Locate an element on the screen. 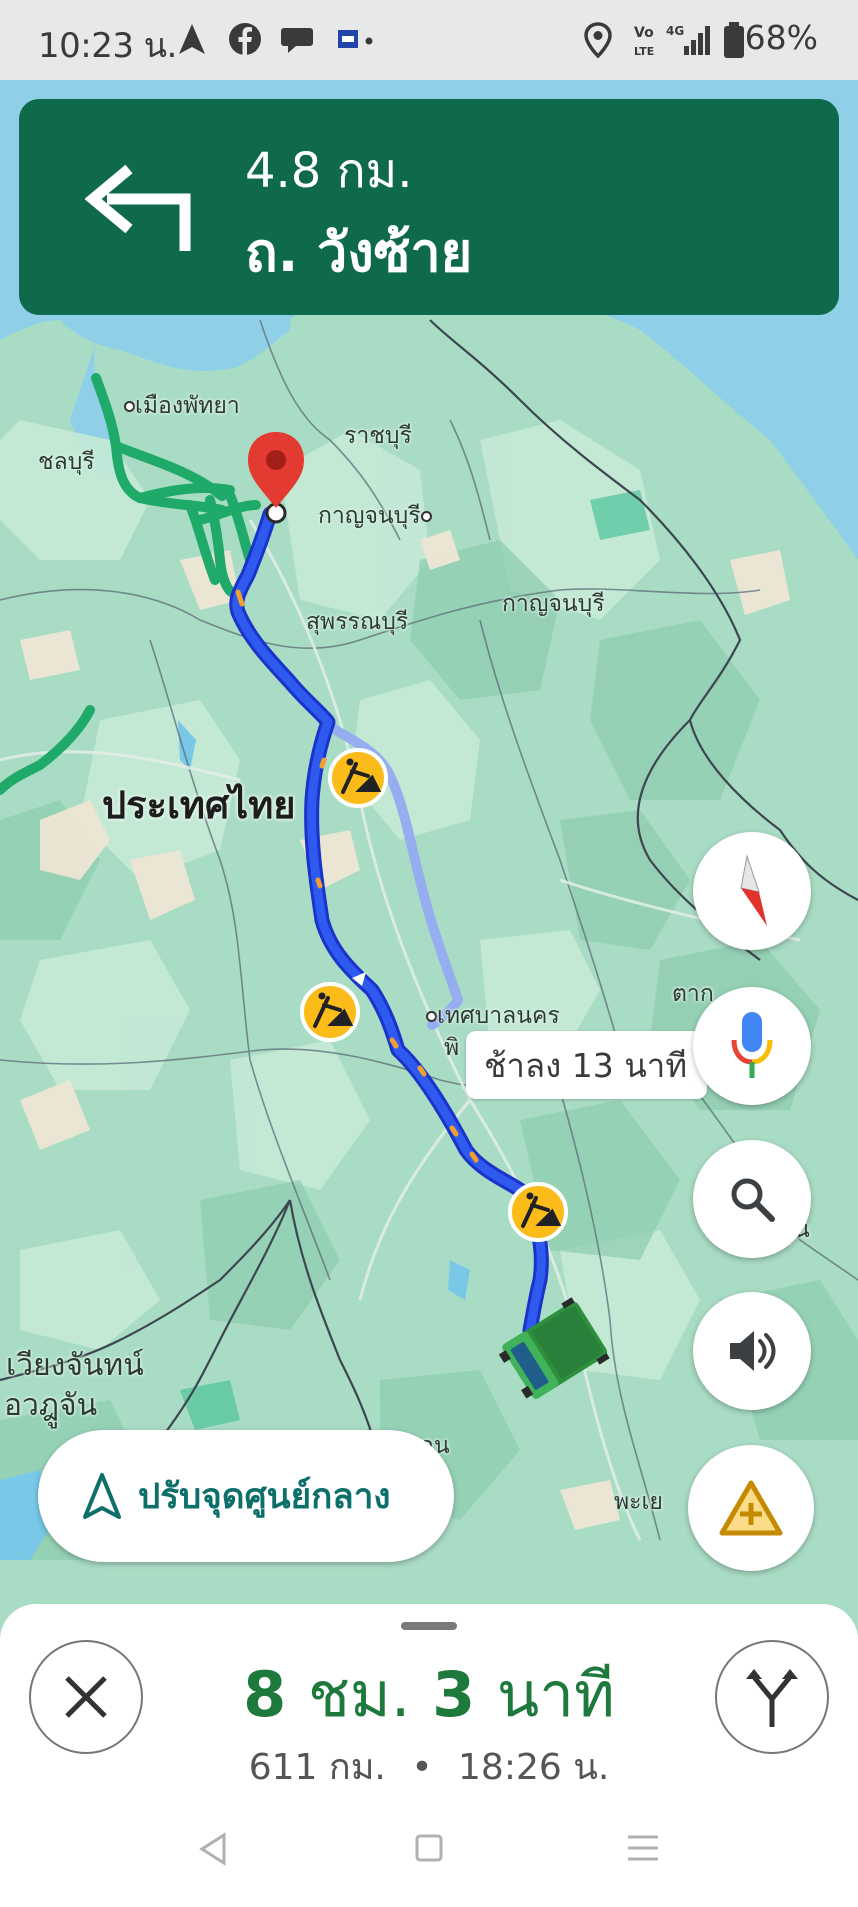 This screenshot has height=1907, width=858. recenter-button: ปรับจุดศูนย์กลาง is located at coordinates (246, 1496).